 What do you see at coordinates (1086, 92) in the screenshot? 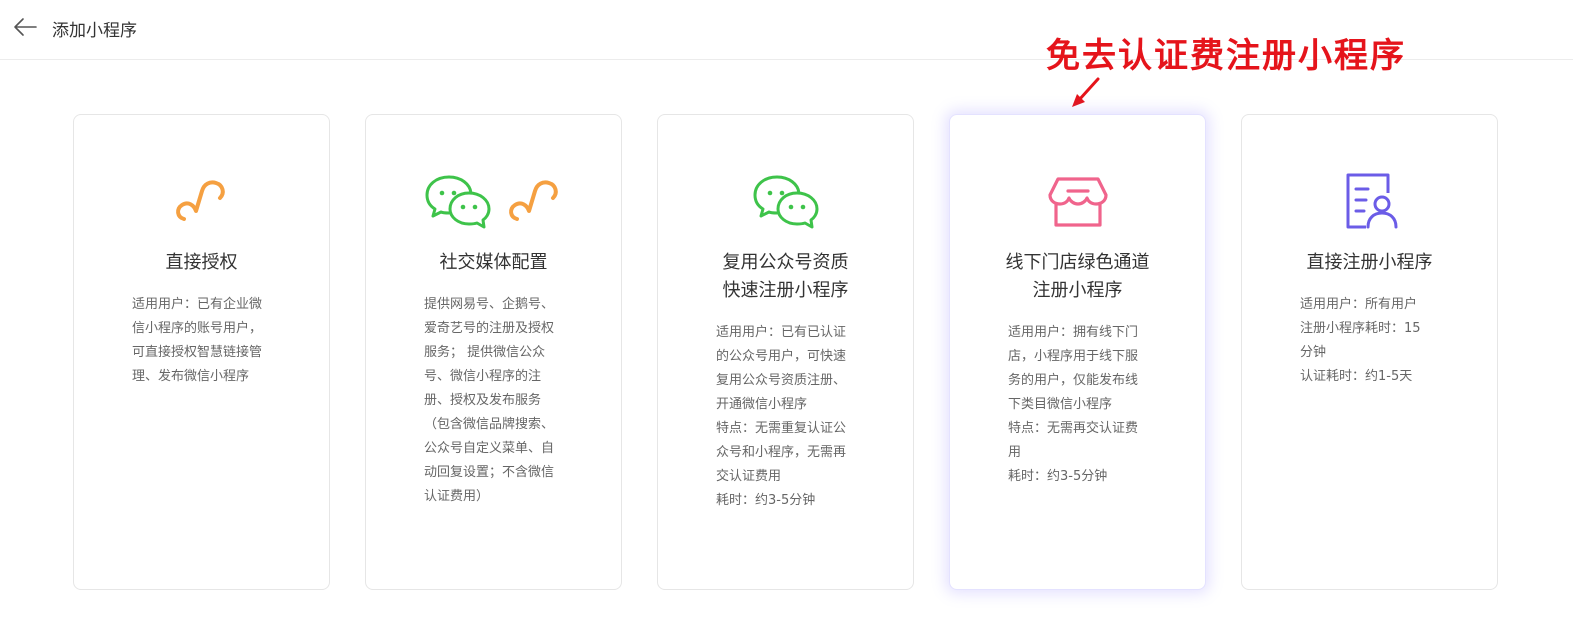
I see `annotation-arrow-icon` at bounding box center [1086, 92].